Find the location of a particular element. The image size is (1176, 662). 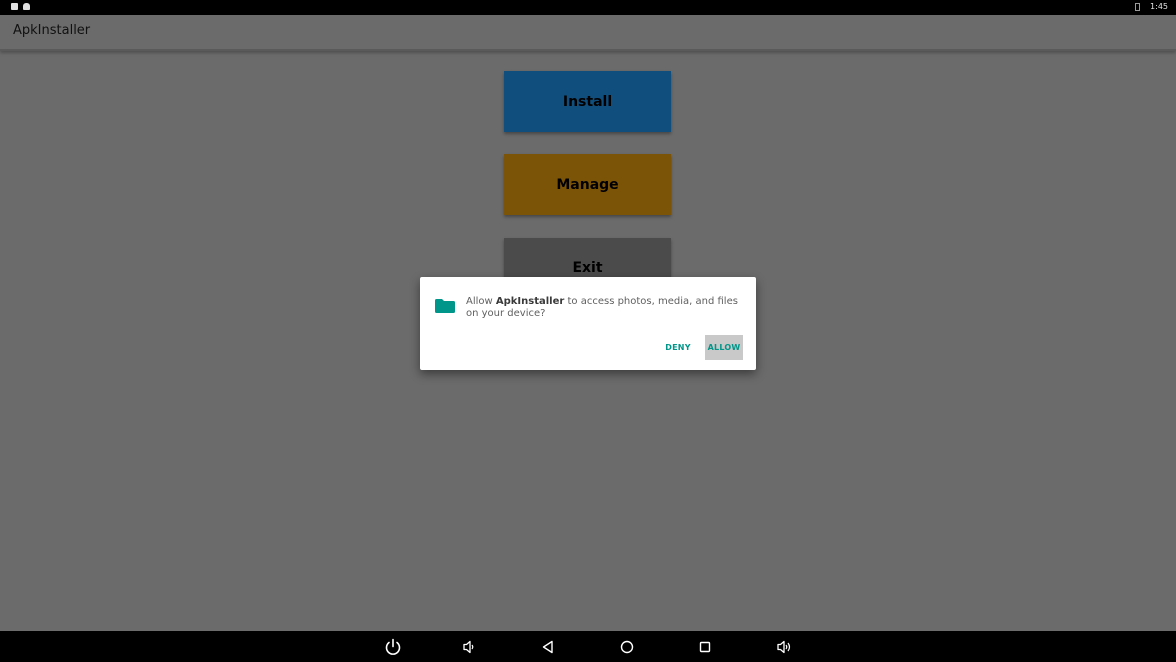

folder-icon is located at coordinates (445, 306).